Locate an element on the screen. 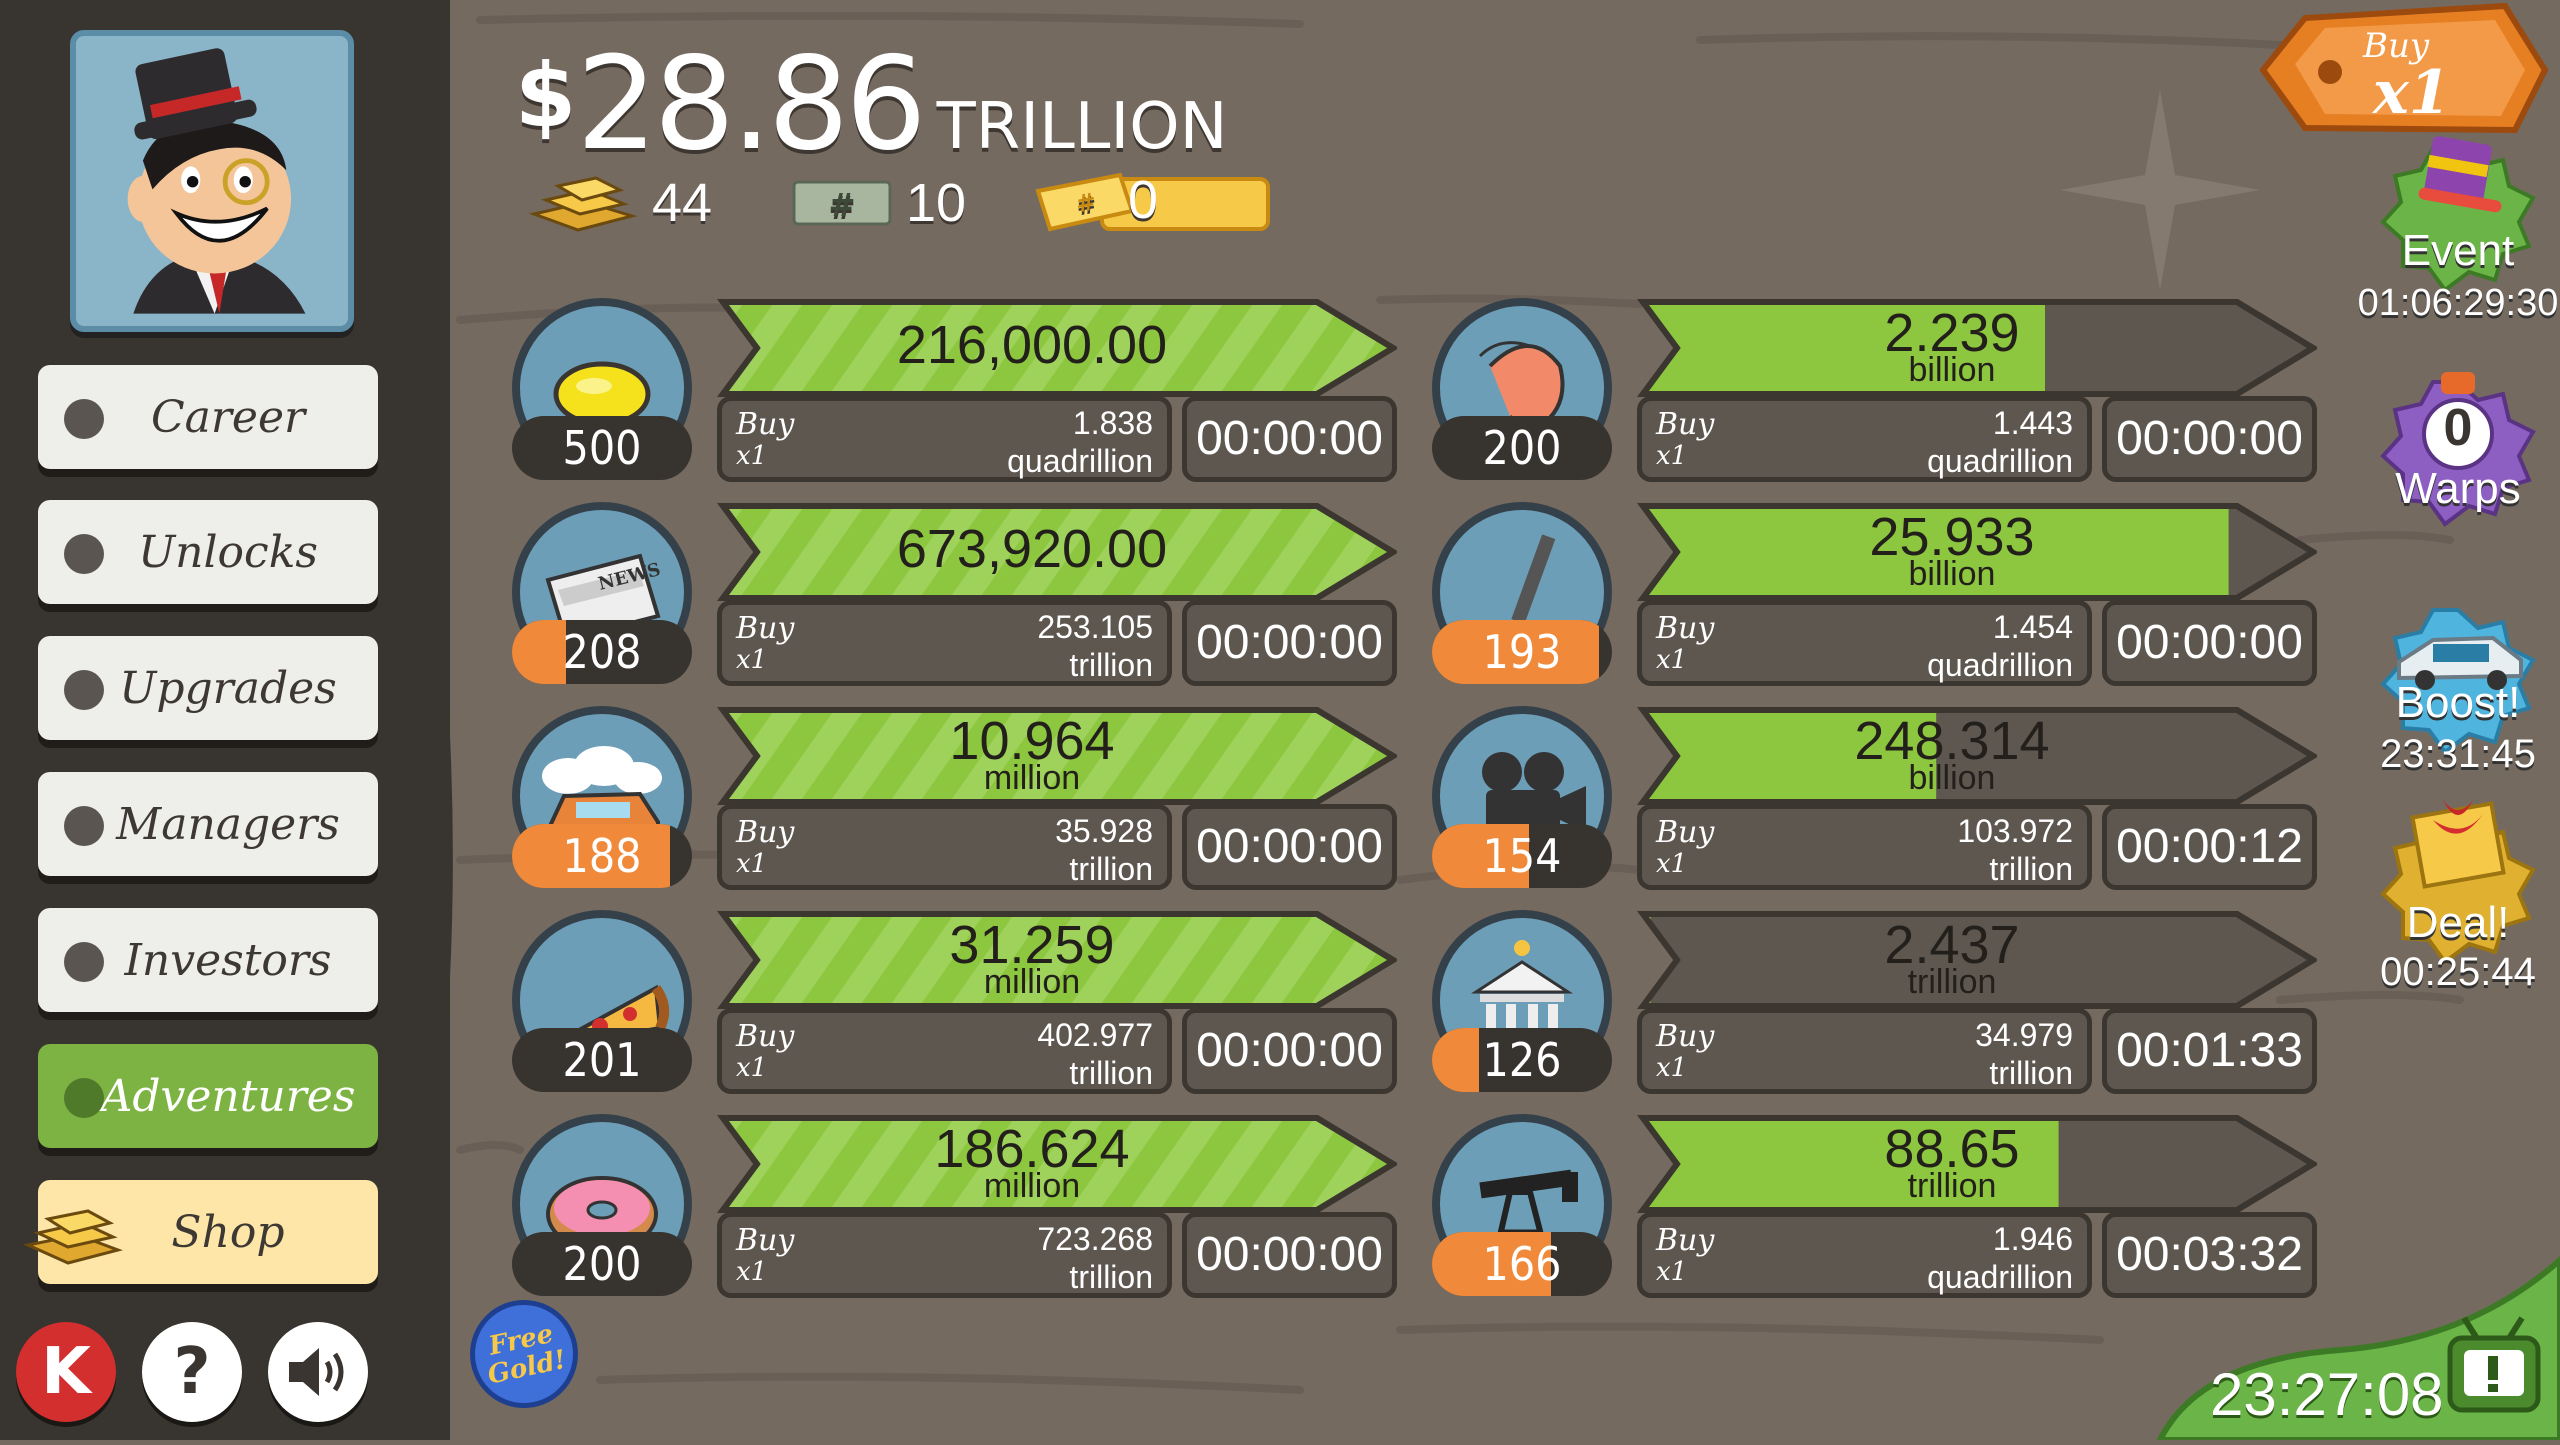 This screenshot has height=1445, width=2560. buy-business-button: Buy x1 1.838 quadrillion is located at coordinates (944, 439).